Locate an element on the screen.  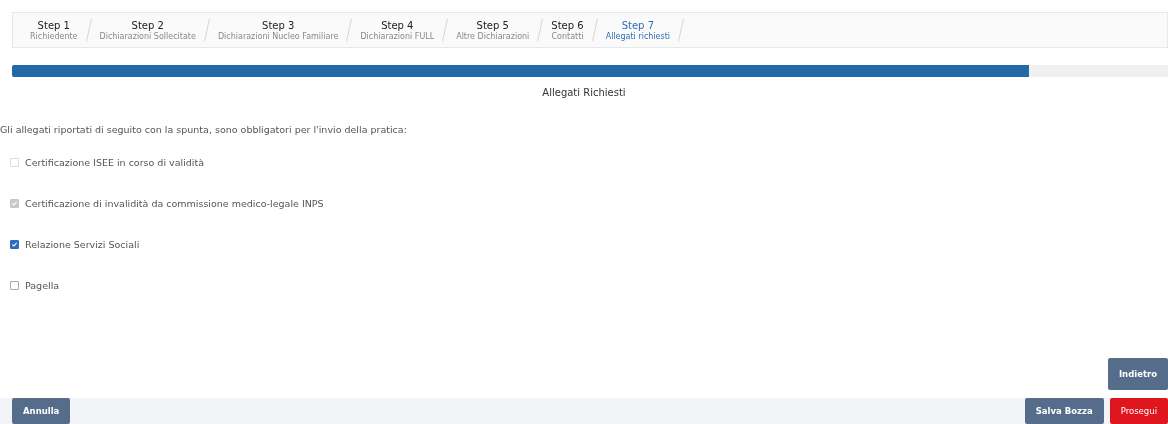
back-button: Indietro is located at coordinates (1137, 374).